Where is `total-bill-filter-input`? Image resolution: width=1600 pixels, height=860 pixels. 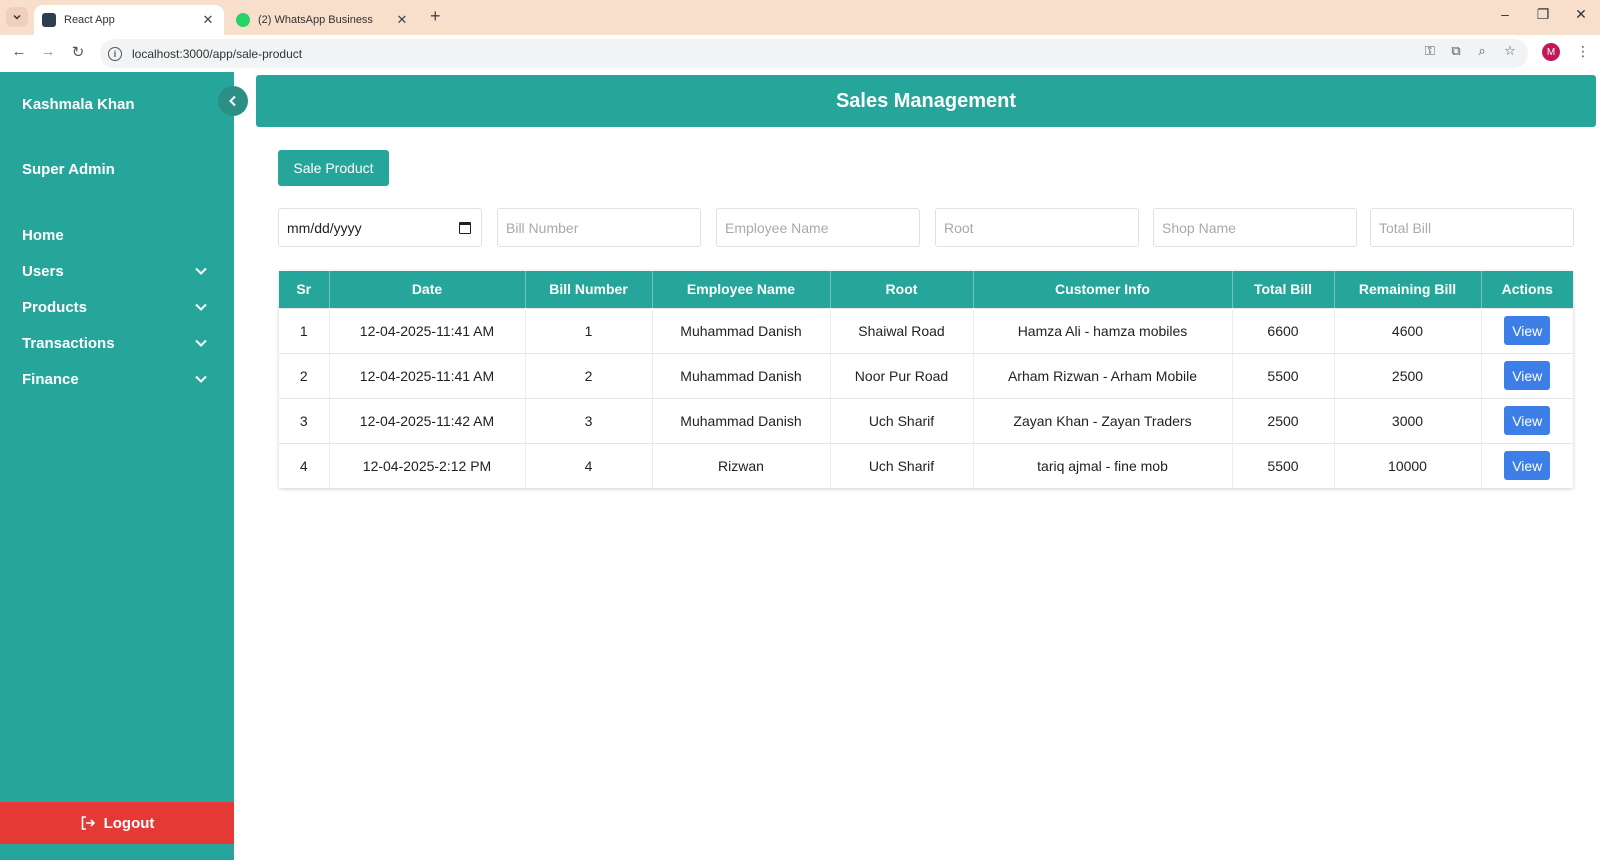 total-bill-filter-input is located at coordinates (1472, 227).